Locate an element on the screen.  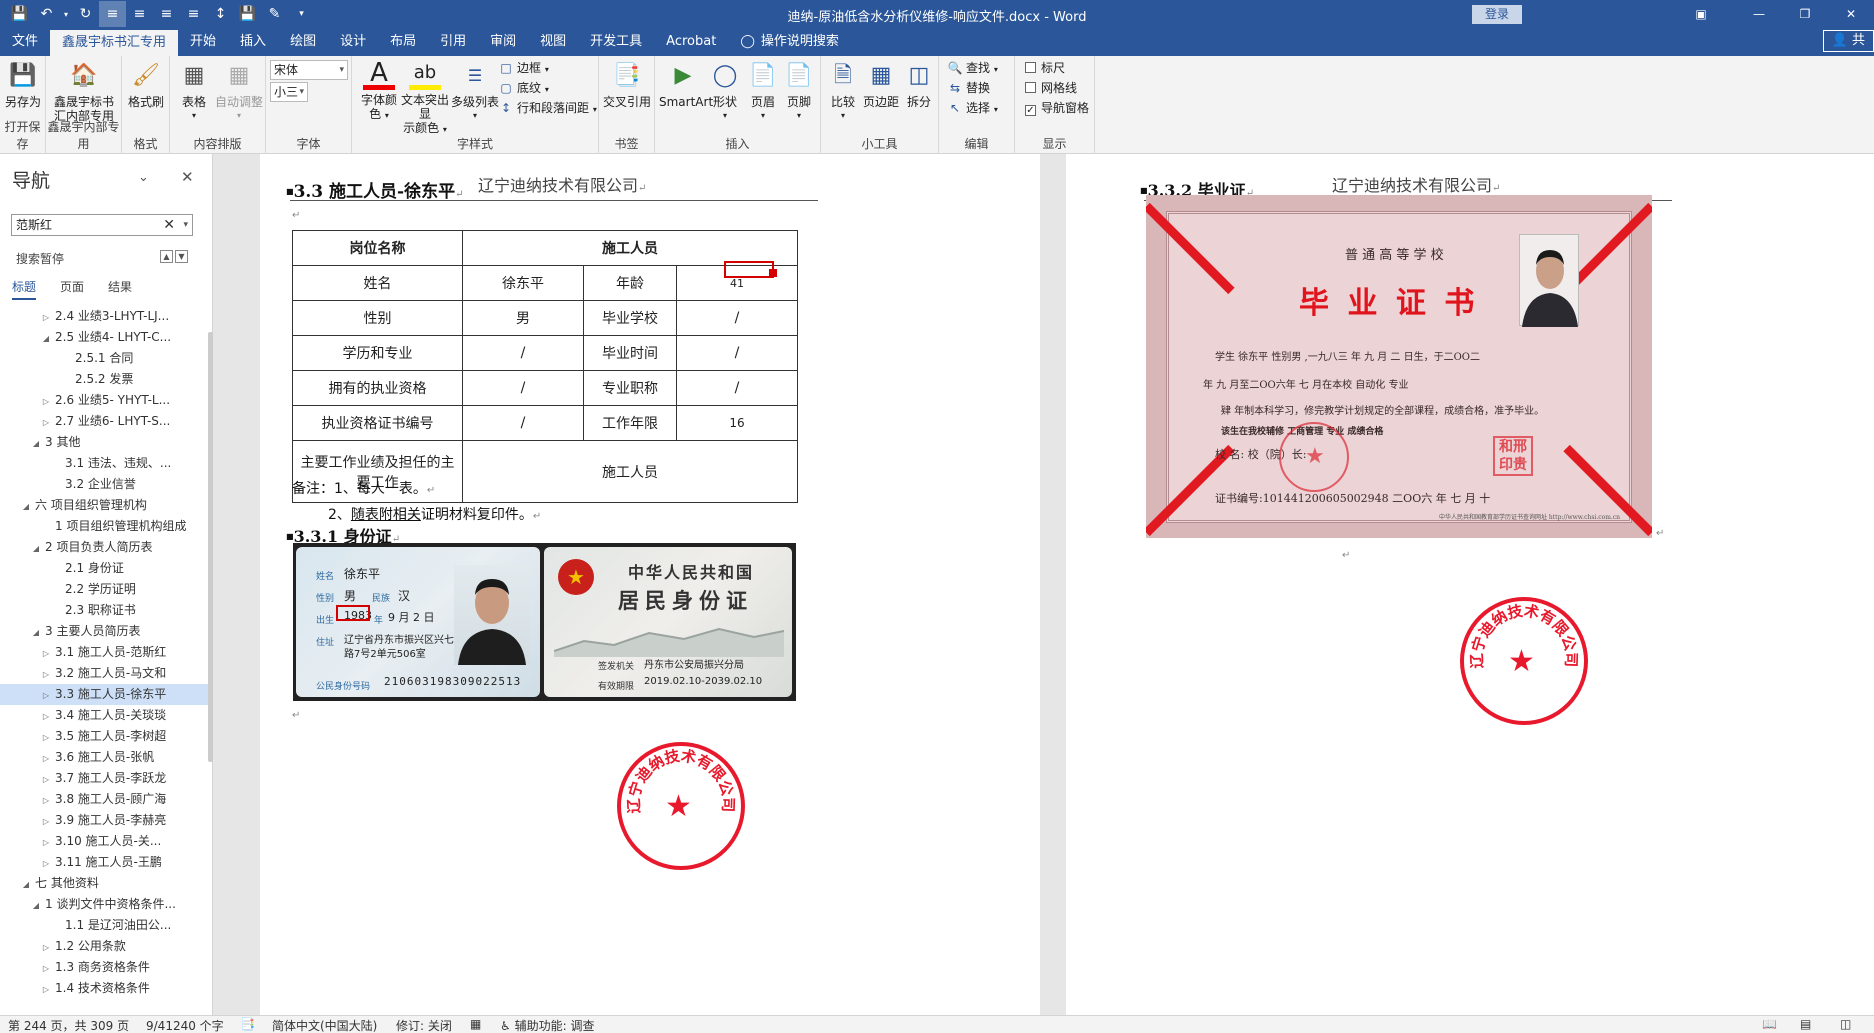
tab-acrobat: Acrobat is located at coordinates (691, 42).